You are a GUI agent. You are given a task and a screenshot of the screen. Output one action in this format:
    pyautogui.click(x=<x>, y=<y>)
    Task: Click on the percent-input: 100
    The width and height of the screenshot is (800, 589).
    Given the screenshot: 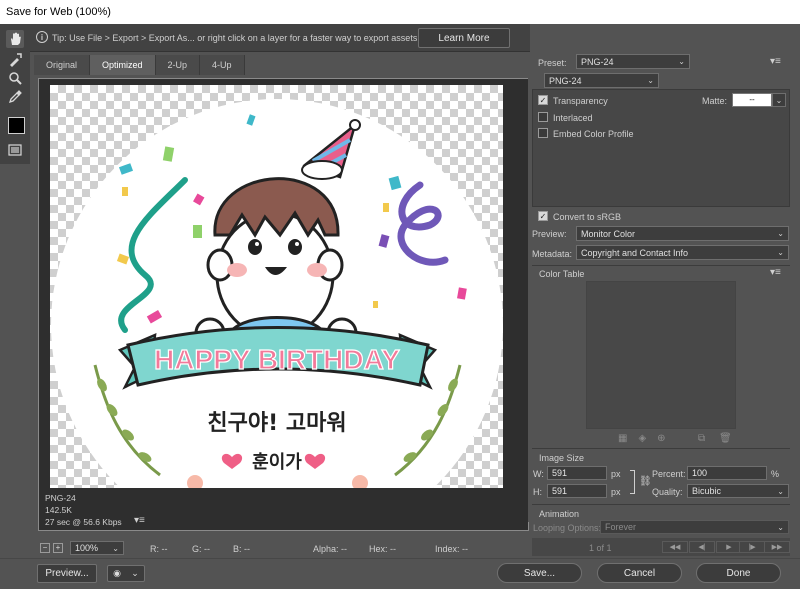 What is the action you would take?
    pyautogui.click(x=727, y=473)
    